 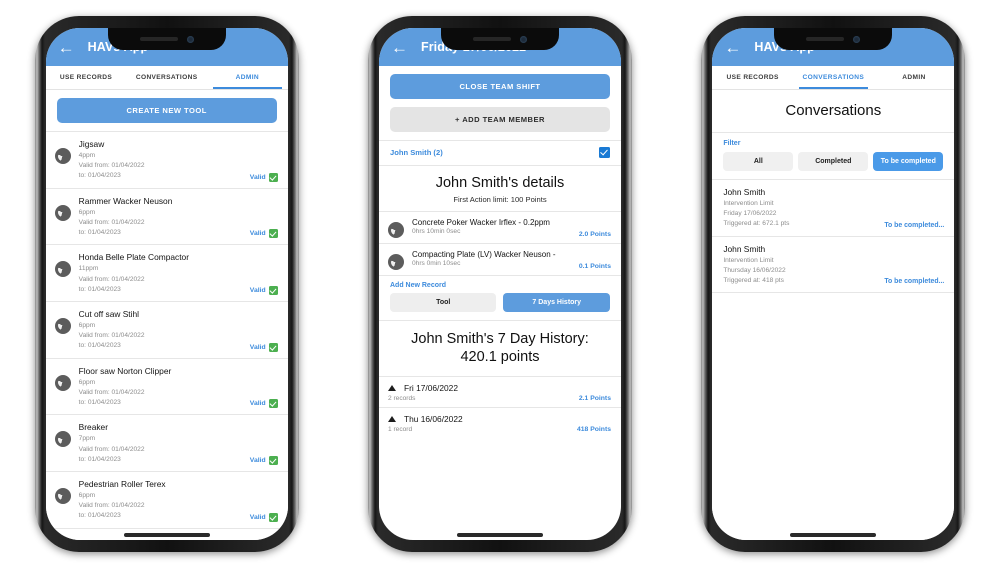 I want to click on filter-completed: Completed, so click(x=833, y=161).